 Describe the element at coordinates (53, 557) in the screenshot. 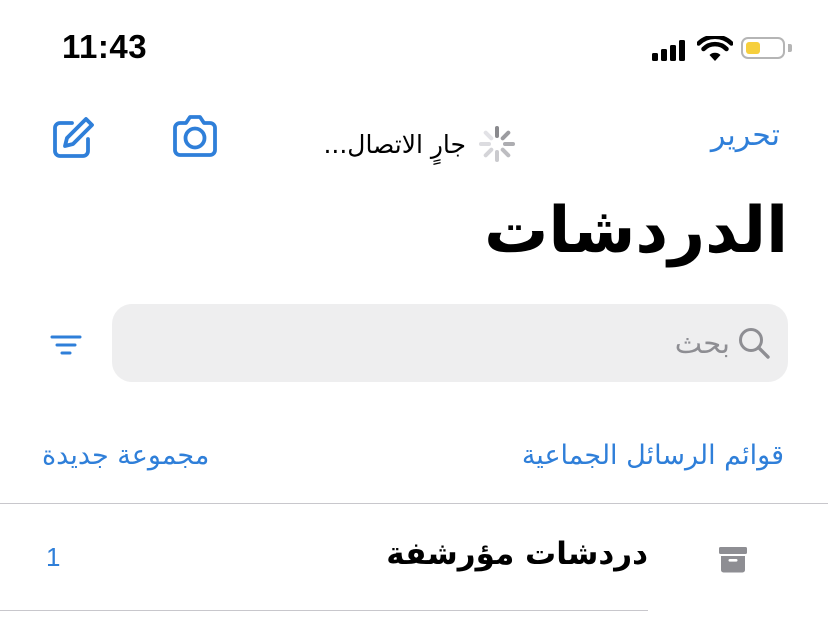

I see `archived-count-badge: 1` at that location.